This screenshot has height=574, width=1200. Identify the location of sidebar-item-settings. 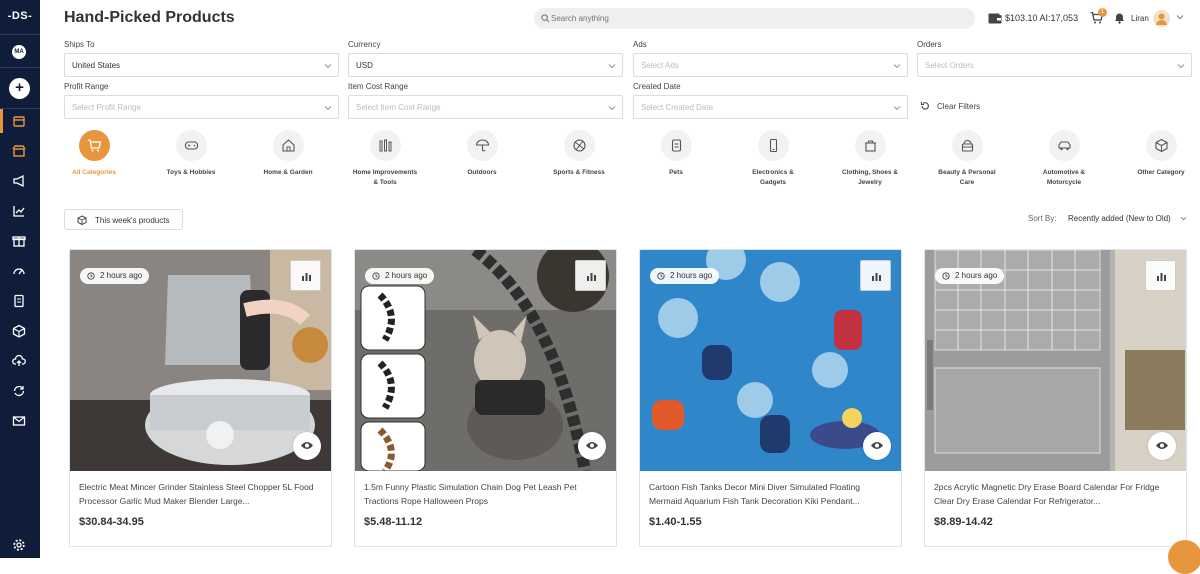
(19, 545).